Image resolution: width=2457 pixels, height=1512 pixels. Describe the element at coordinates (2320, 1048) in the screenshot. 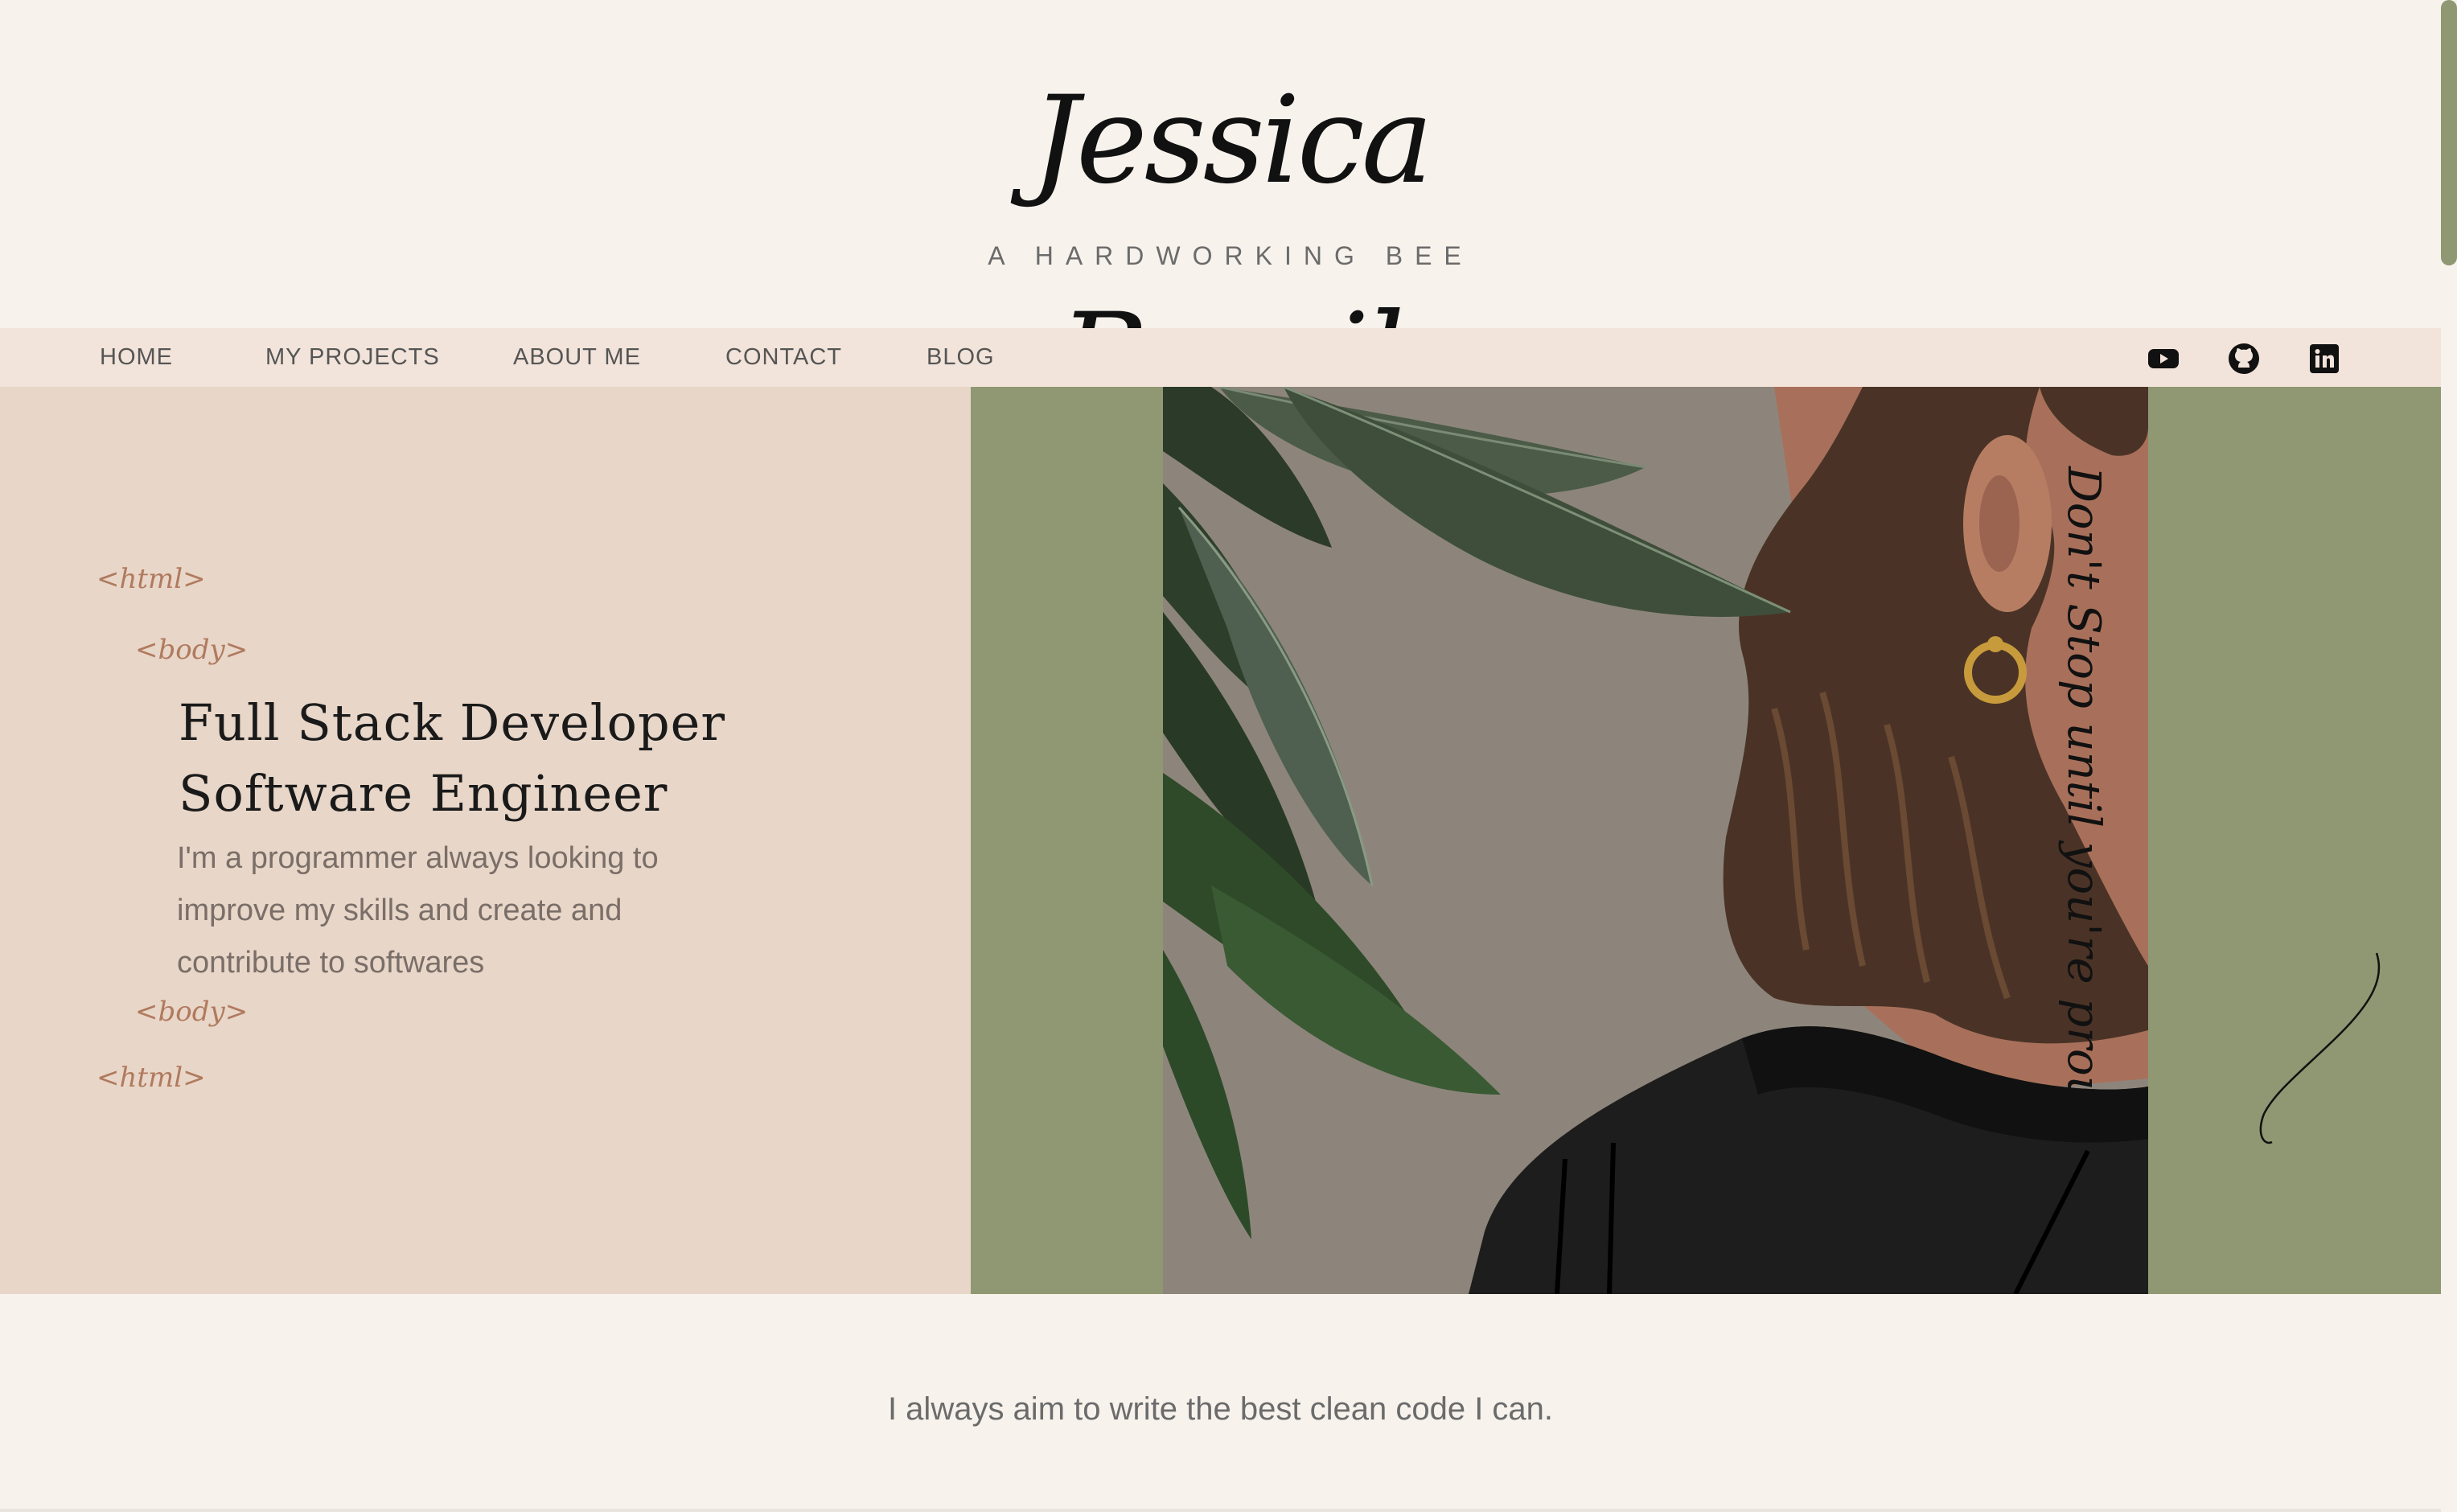

I see `decorative-swirl` at that location.